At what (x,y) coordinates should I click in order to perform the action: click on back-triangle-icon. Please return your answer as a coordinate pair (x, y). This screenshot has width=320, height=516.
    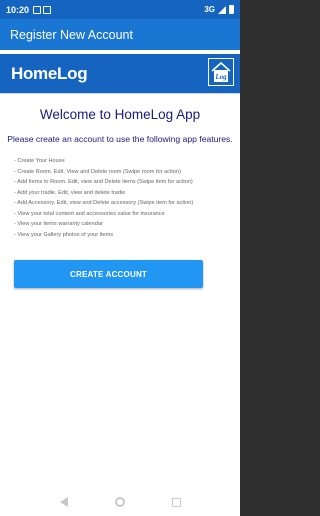
    Looking at the image, I should click on (63, 502).